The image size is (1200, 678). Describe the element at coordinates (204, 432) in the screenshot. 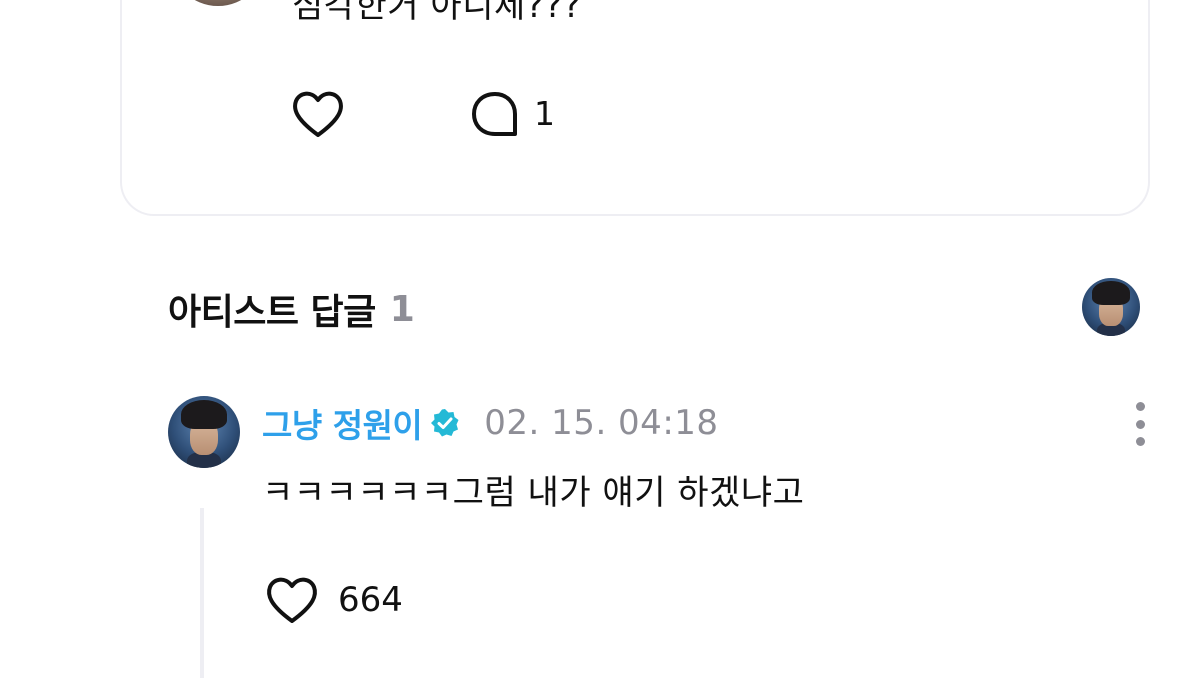

I see `artist-avatar` at that location.